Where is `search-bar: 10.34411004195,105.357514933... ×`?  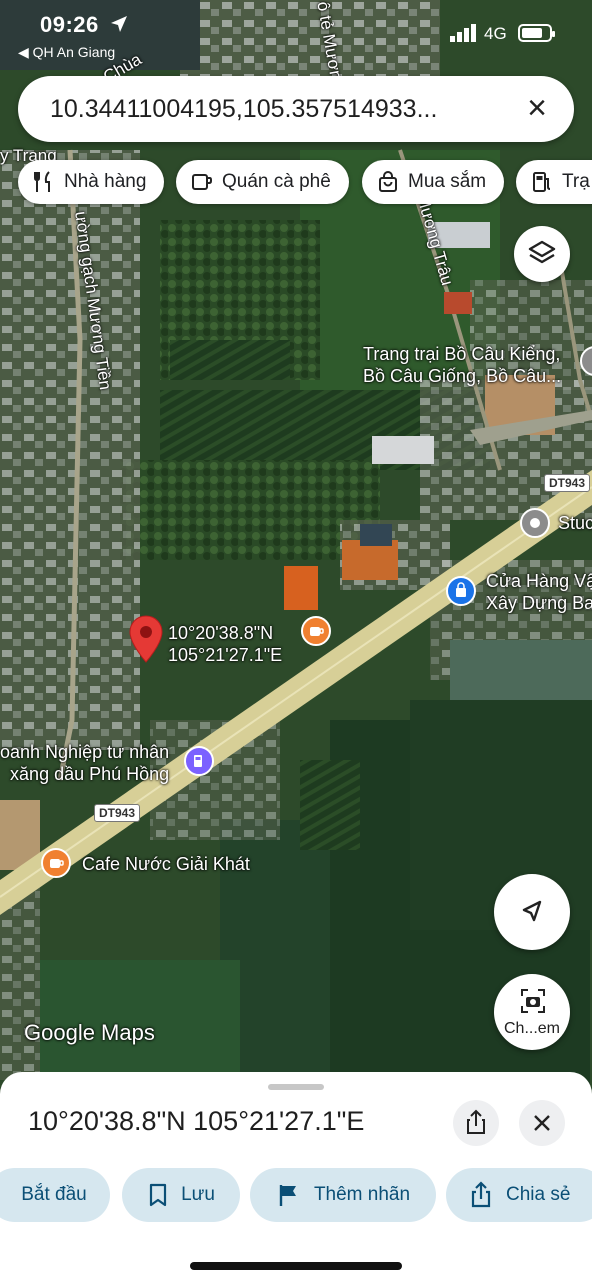
search-bar: 10.34411004195,105.357514933... × is located at coordinates (296, 109).